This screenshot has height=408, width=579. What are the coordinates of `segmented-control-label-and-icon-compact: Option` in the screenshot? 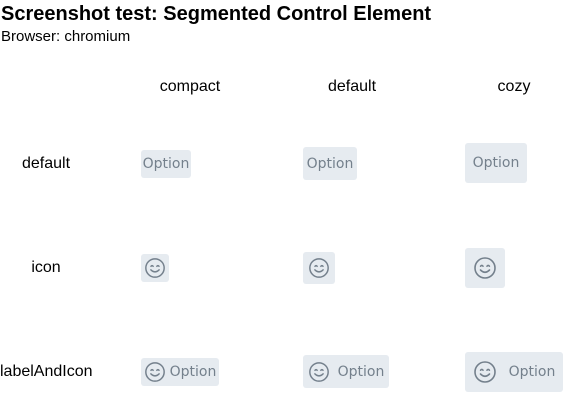 It's located at (180, 372).